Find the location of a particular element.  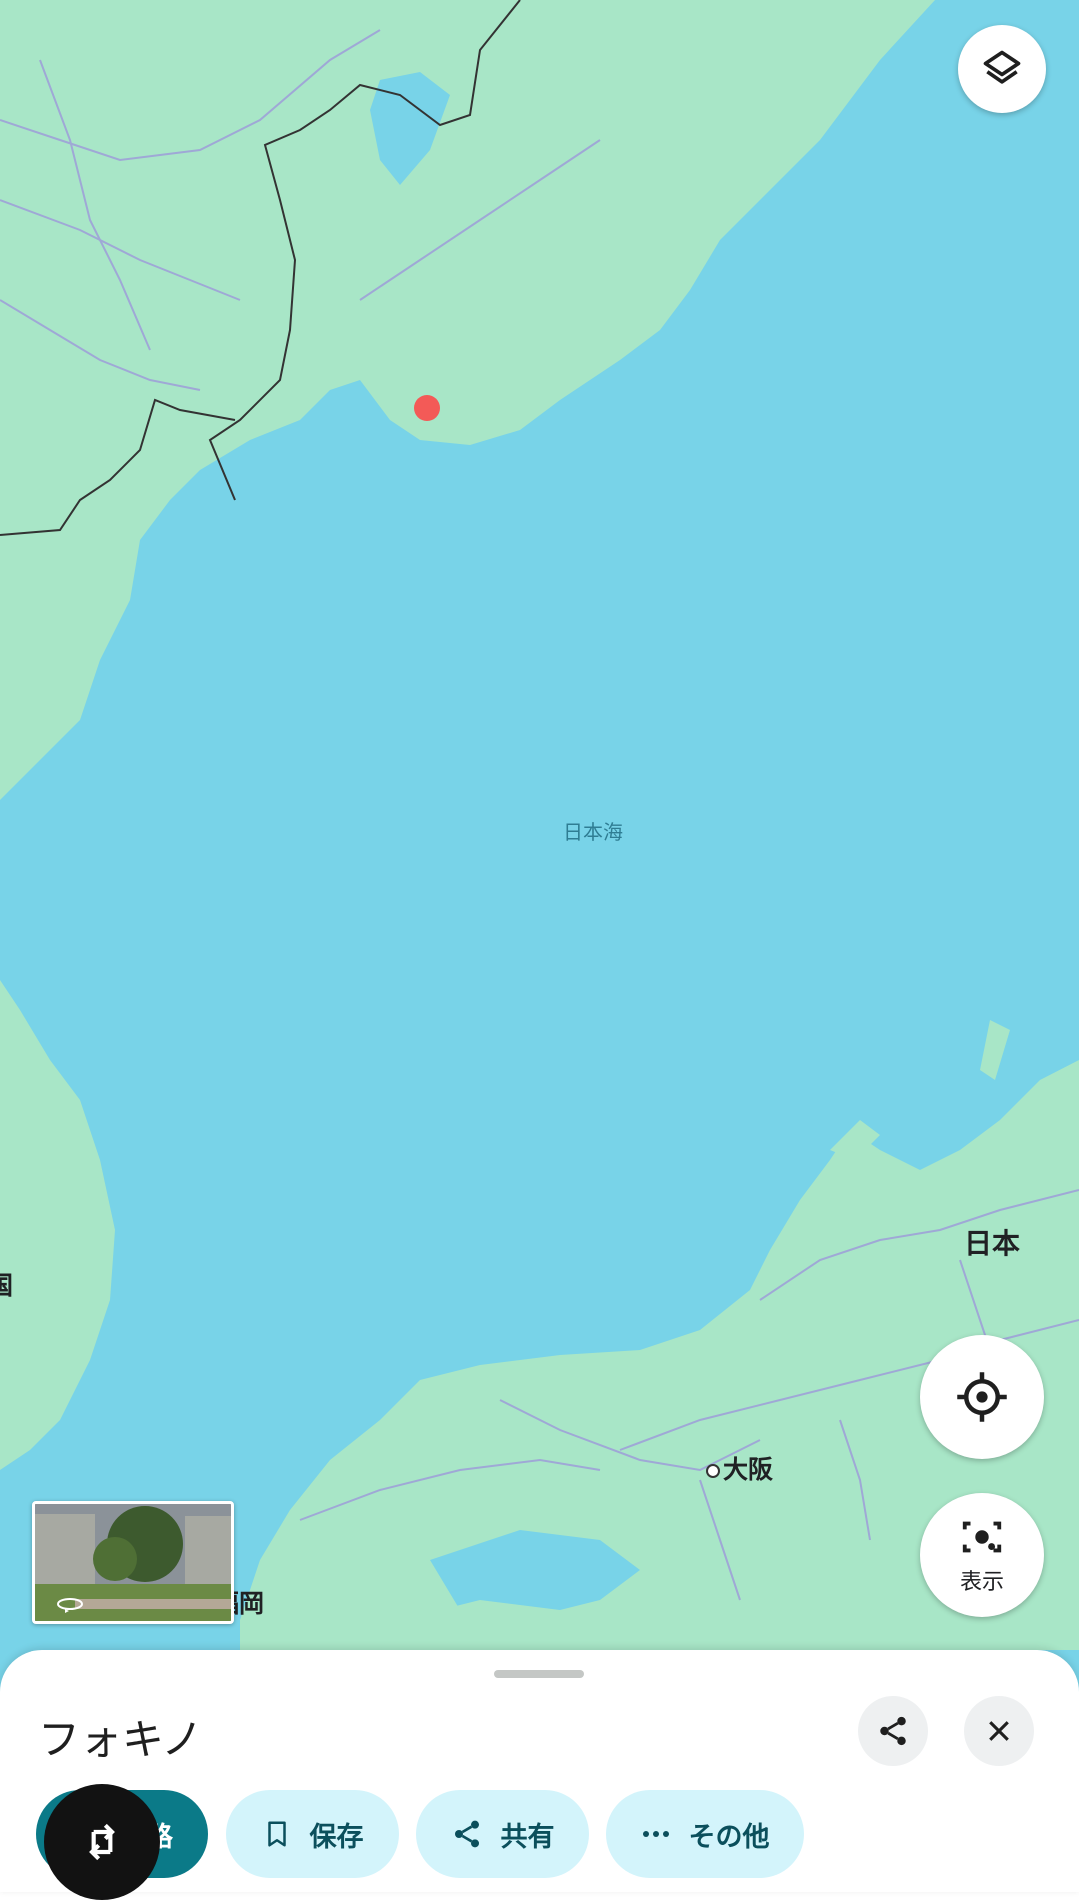

camera-lens-icon is located at coordinates (982, 1537).